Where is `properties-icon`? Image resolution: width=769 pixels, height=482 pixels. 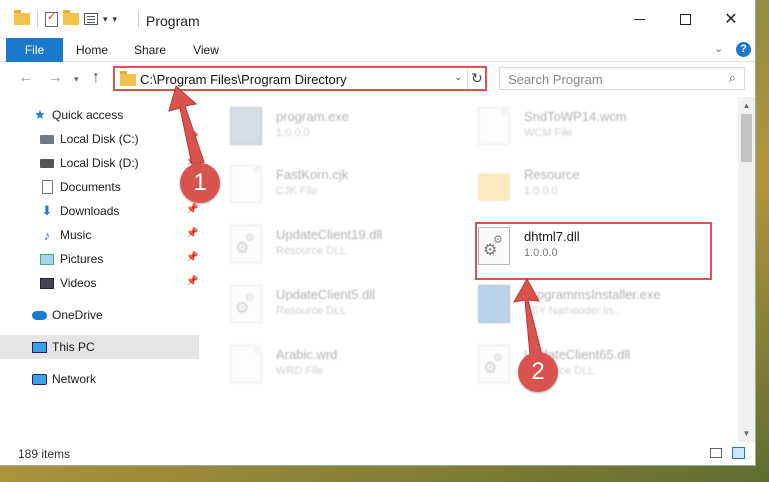 properties-icon is located at coordinates (51, 18).